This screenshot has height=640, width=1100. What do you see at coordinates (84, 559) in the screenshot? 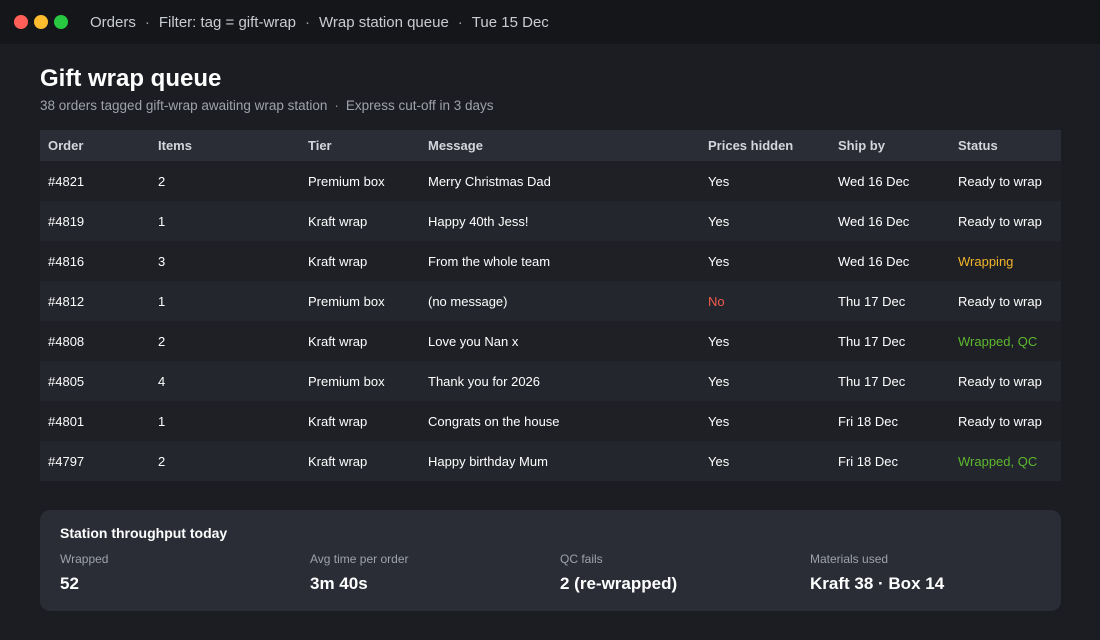
I see `stat-label: Wrapped` at bounding box center [84, 559].